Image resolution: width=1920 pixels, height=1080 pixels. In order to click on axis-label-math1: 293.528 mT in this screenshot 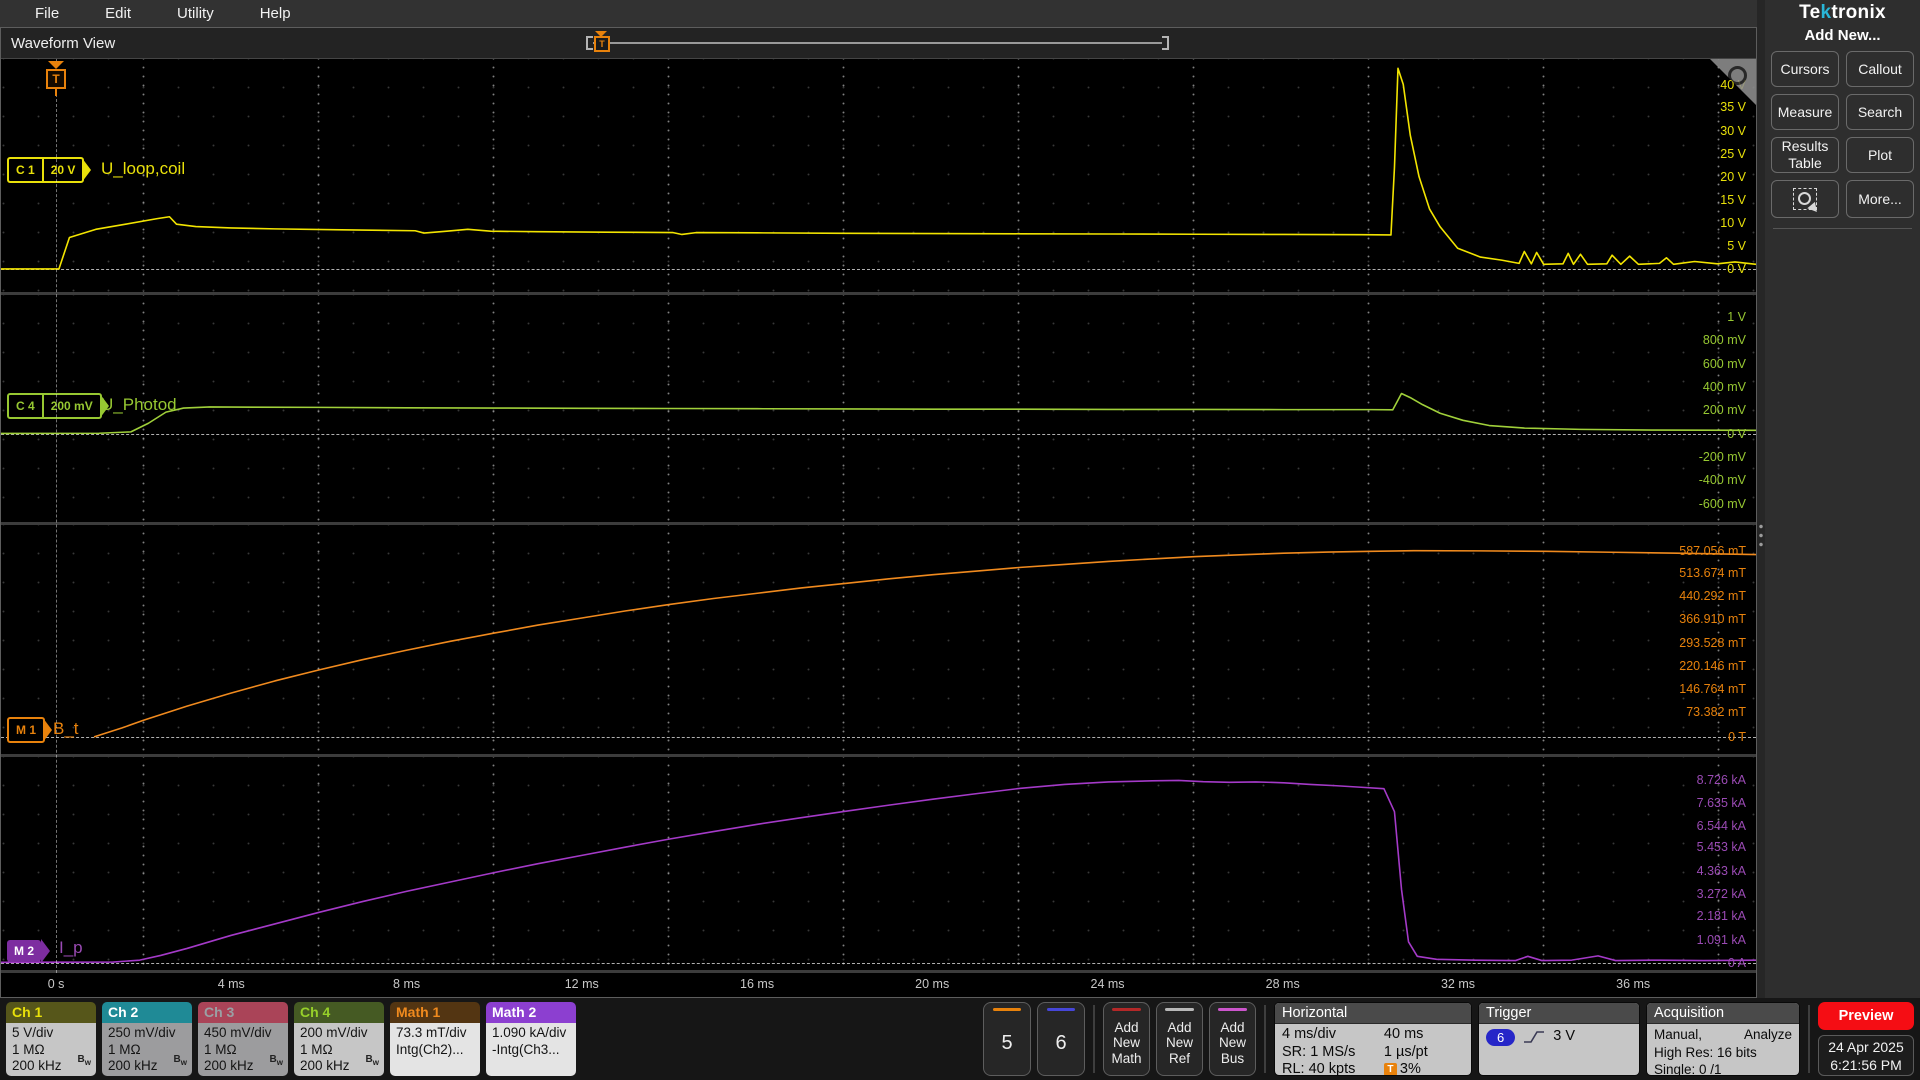, I will do `click(1712, 642)`.